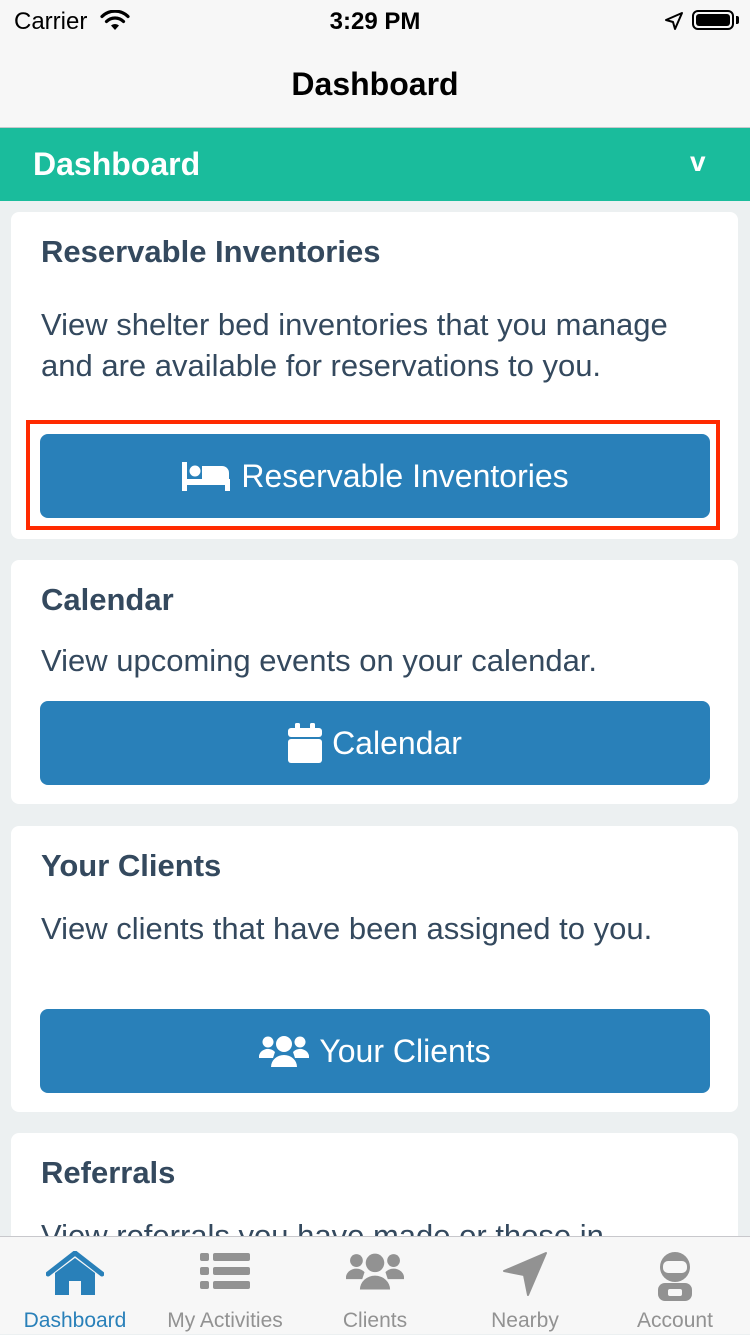  Describe the element at coordinates (737, 20) in the screenshot. I see `battery-tip` at that location.